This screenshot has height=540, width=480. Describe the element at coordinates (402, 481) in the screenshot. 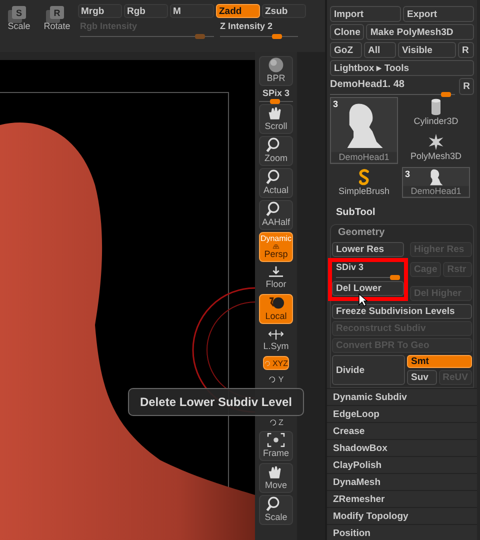

I see `subpalette-header: DynaMesh` at that location.